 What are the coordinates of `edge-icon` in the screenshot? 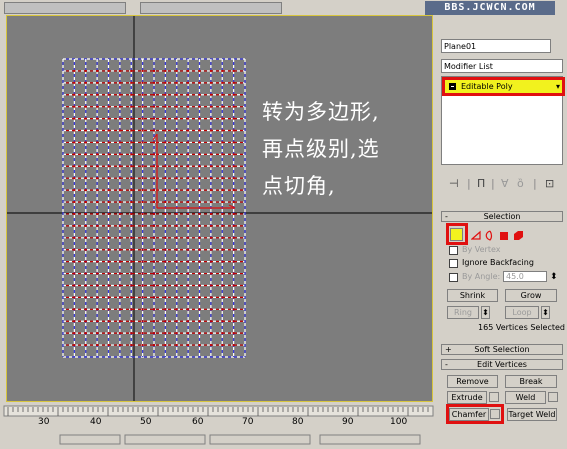 It's located at (476, 233).